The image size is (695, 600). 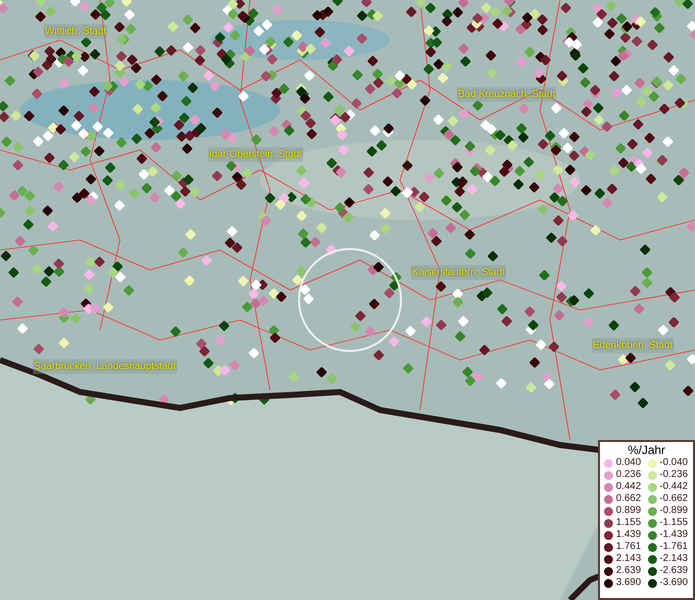 I want to click on legend-value: 2.143, so click(x=629, y=559).